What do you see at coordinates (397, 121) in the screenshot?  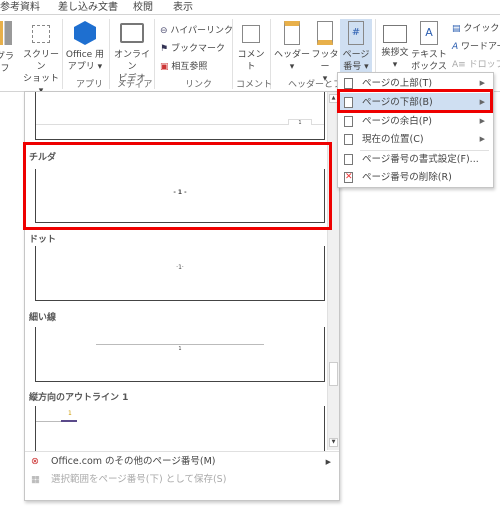 I see `label: ページの余白(P)` at bounding box center [397, 121].